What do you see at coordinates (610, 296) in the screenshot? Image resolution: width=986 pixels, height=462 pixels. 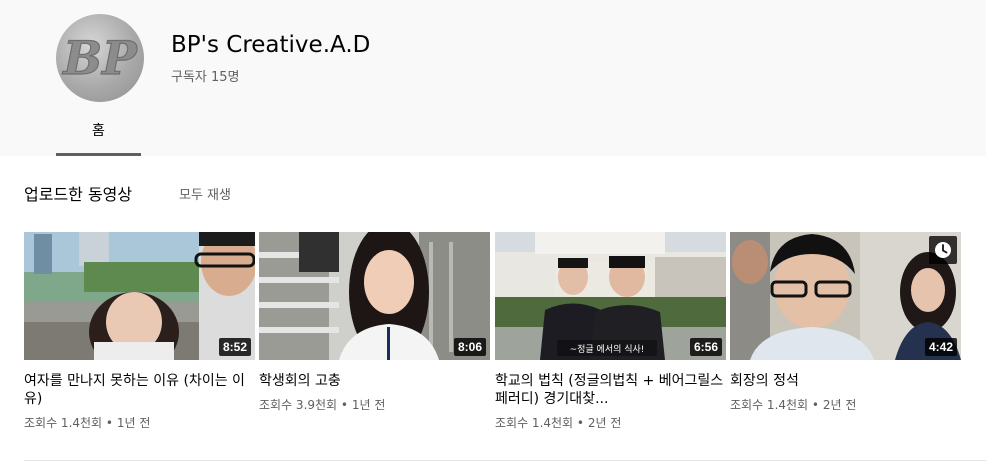 I see `video-thumbnail: ~정글 에서의 식사! 6:56` at bounding box center [610, 296].